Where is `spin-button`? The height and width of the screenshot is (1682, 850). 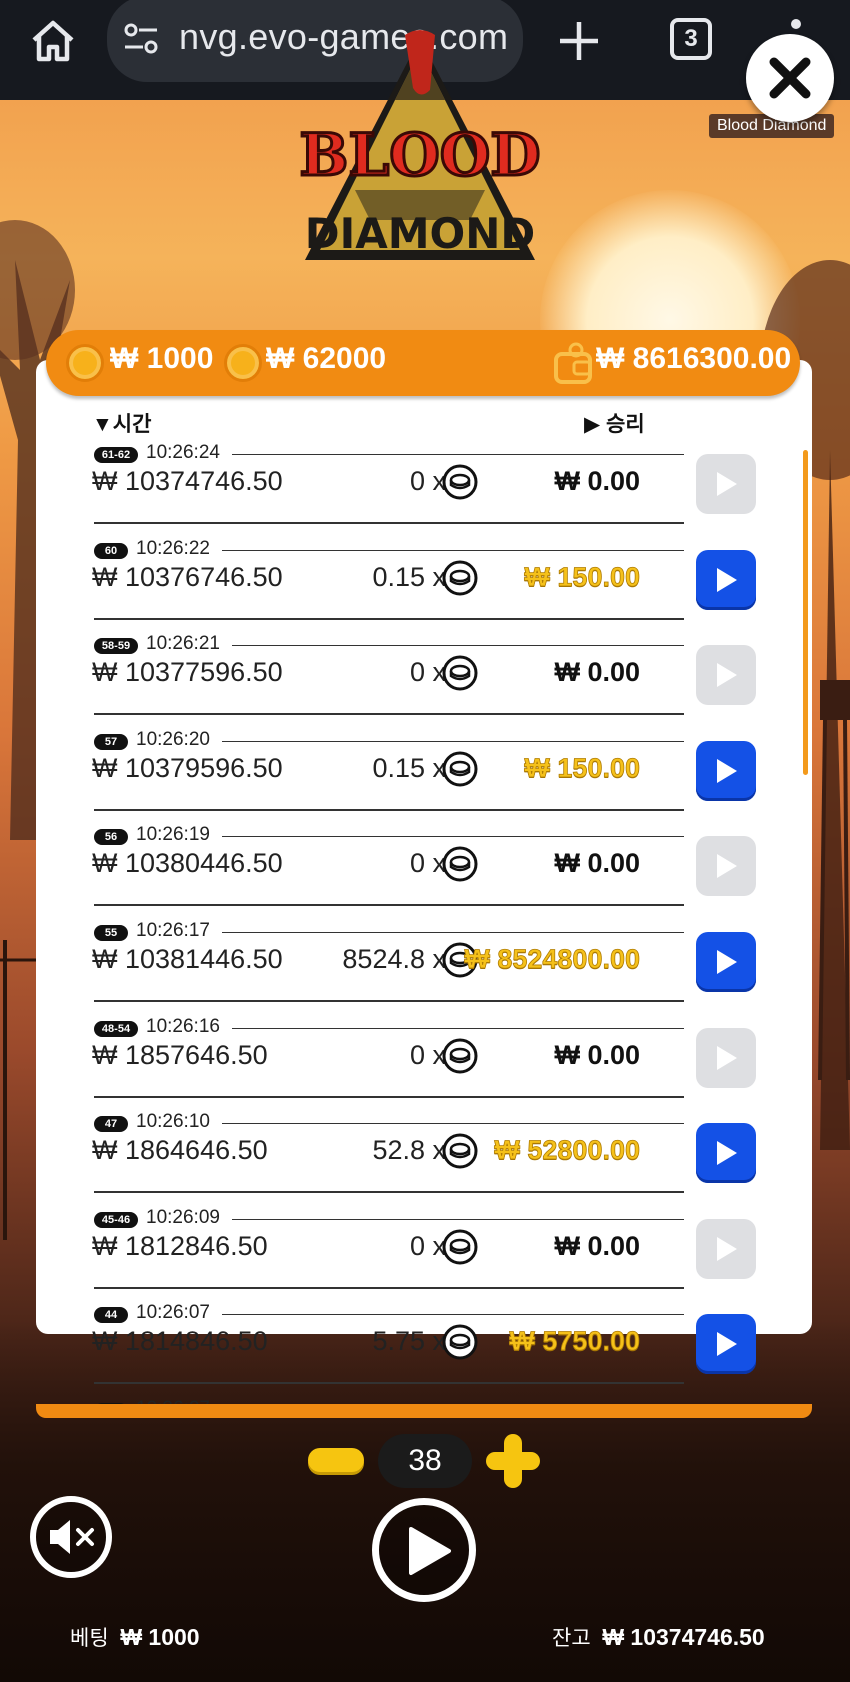
spin-button is located at coordinates (424, 1550).